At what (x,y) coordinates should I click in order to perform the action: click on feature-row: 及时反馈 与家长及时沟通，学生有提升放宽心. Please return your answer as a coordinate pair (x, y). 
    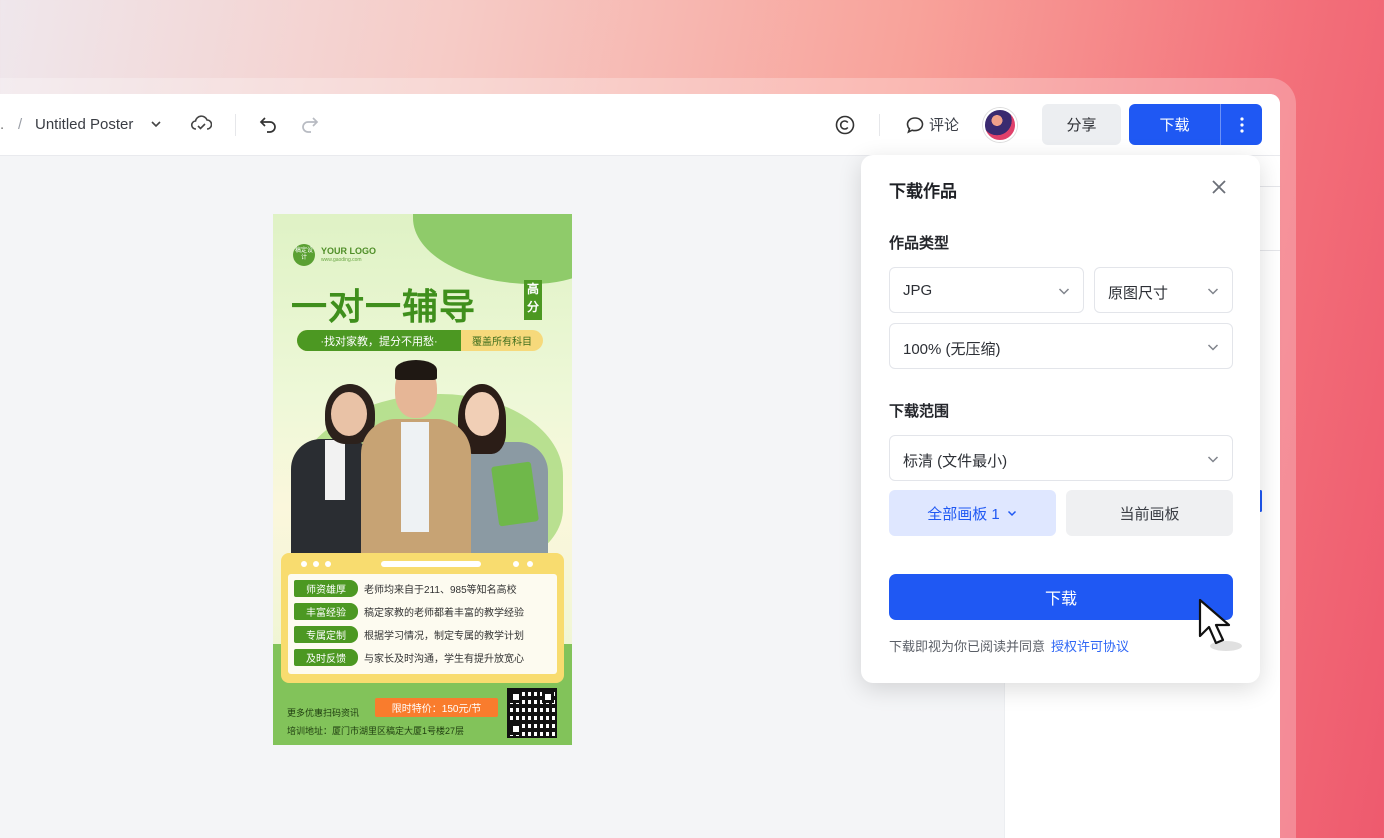
    Looking at the image, I should click on (409, 657).